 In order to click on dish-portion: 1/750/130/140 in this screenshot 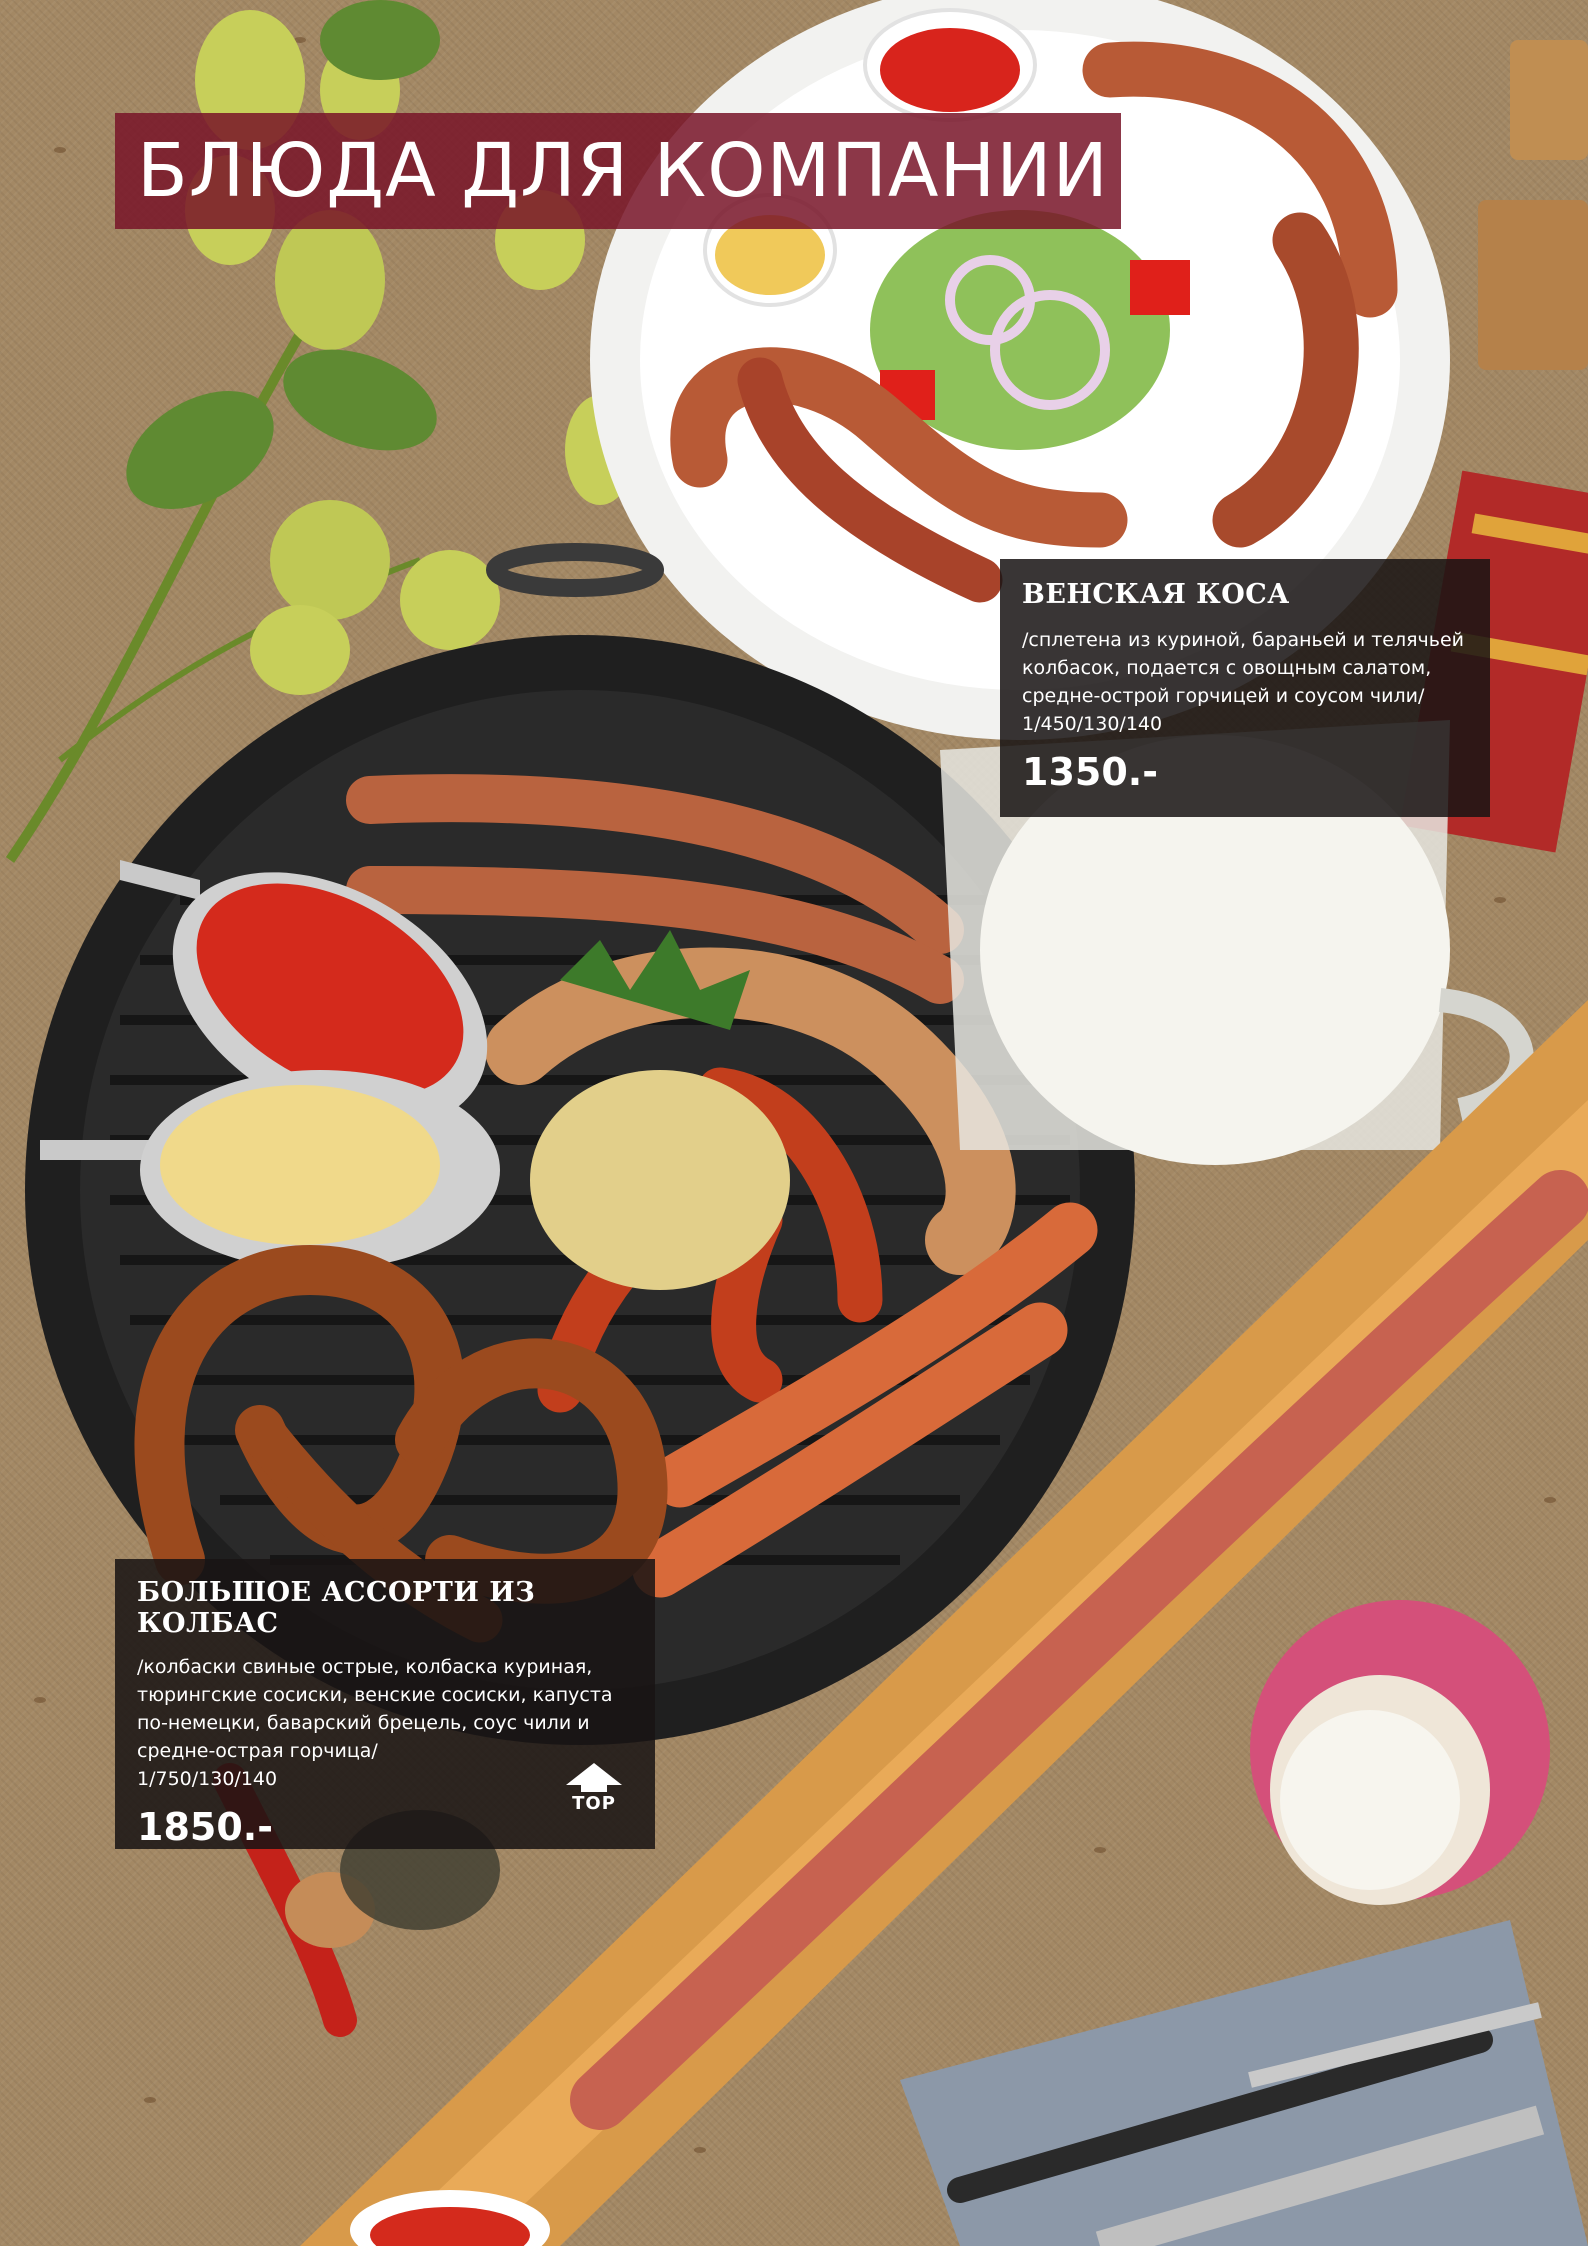, I will do `click(207, 1779)`.